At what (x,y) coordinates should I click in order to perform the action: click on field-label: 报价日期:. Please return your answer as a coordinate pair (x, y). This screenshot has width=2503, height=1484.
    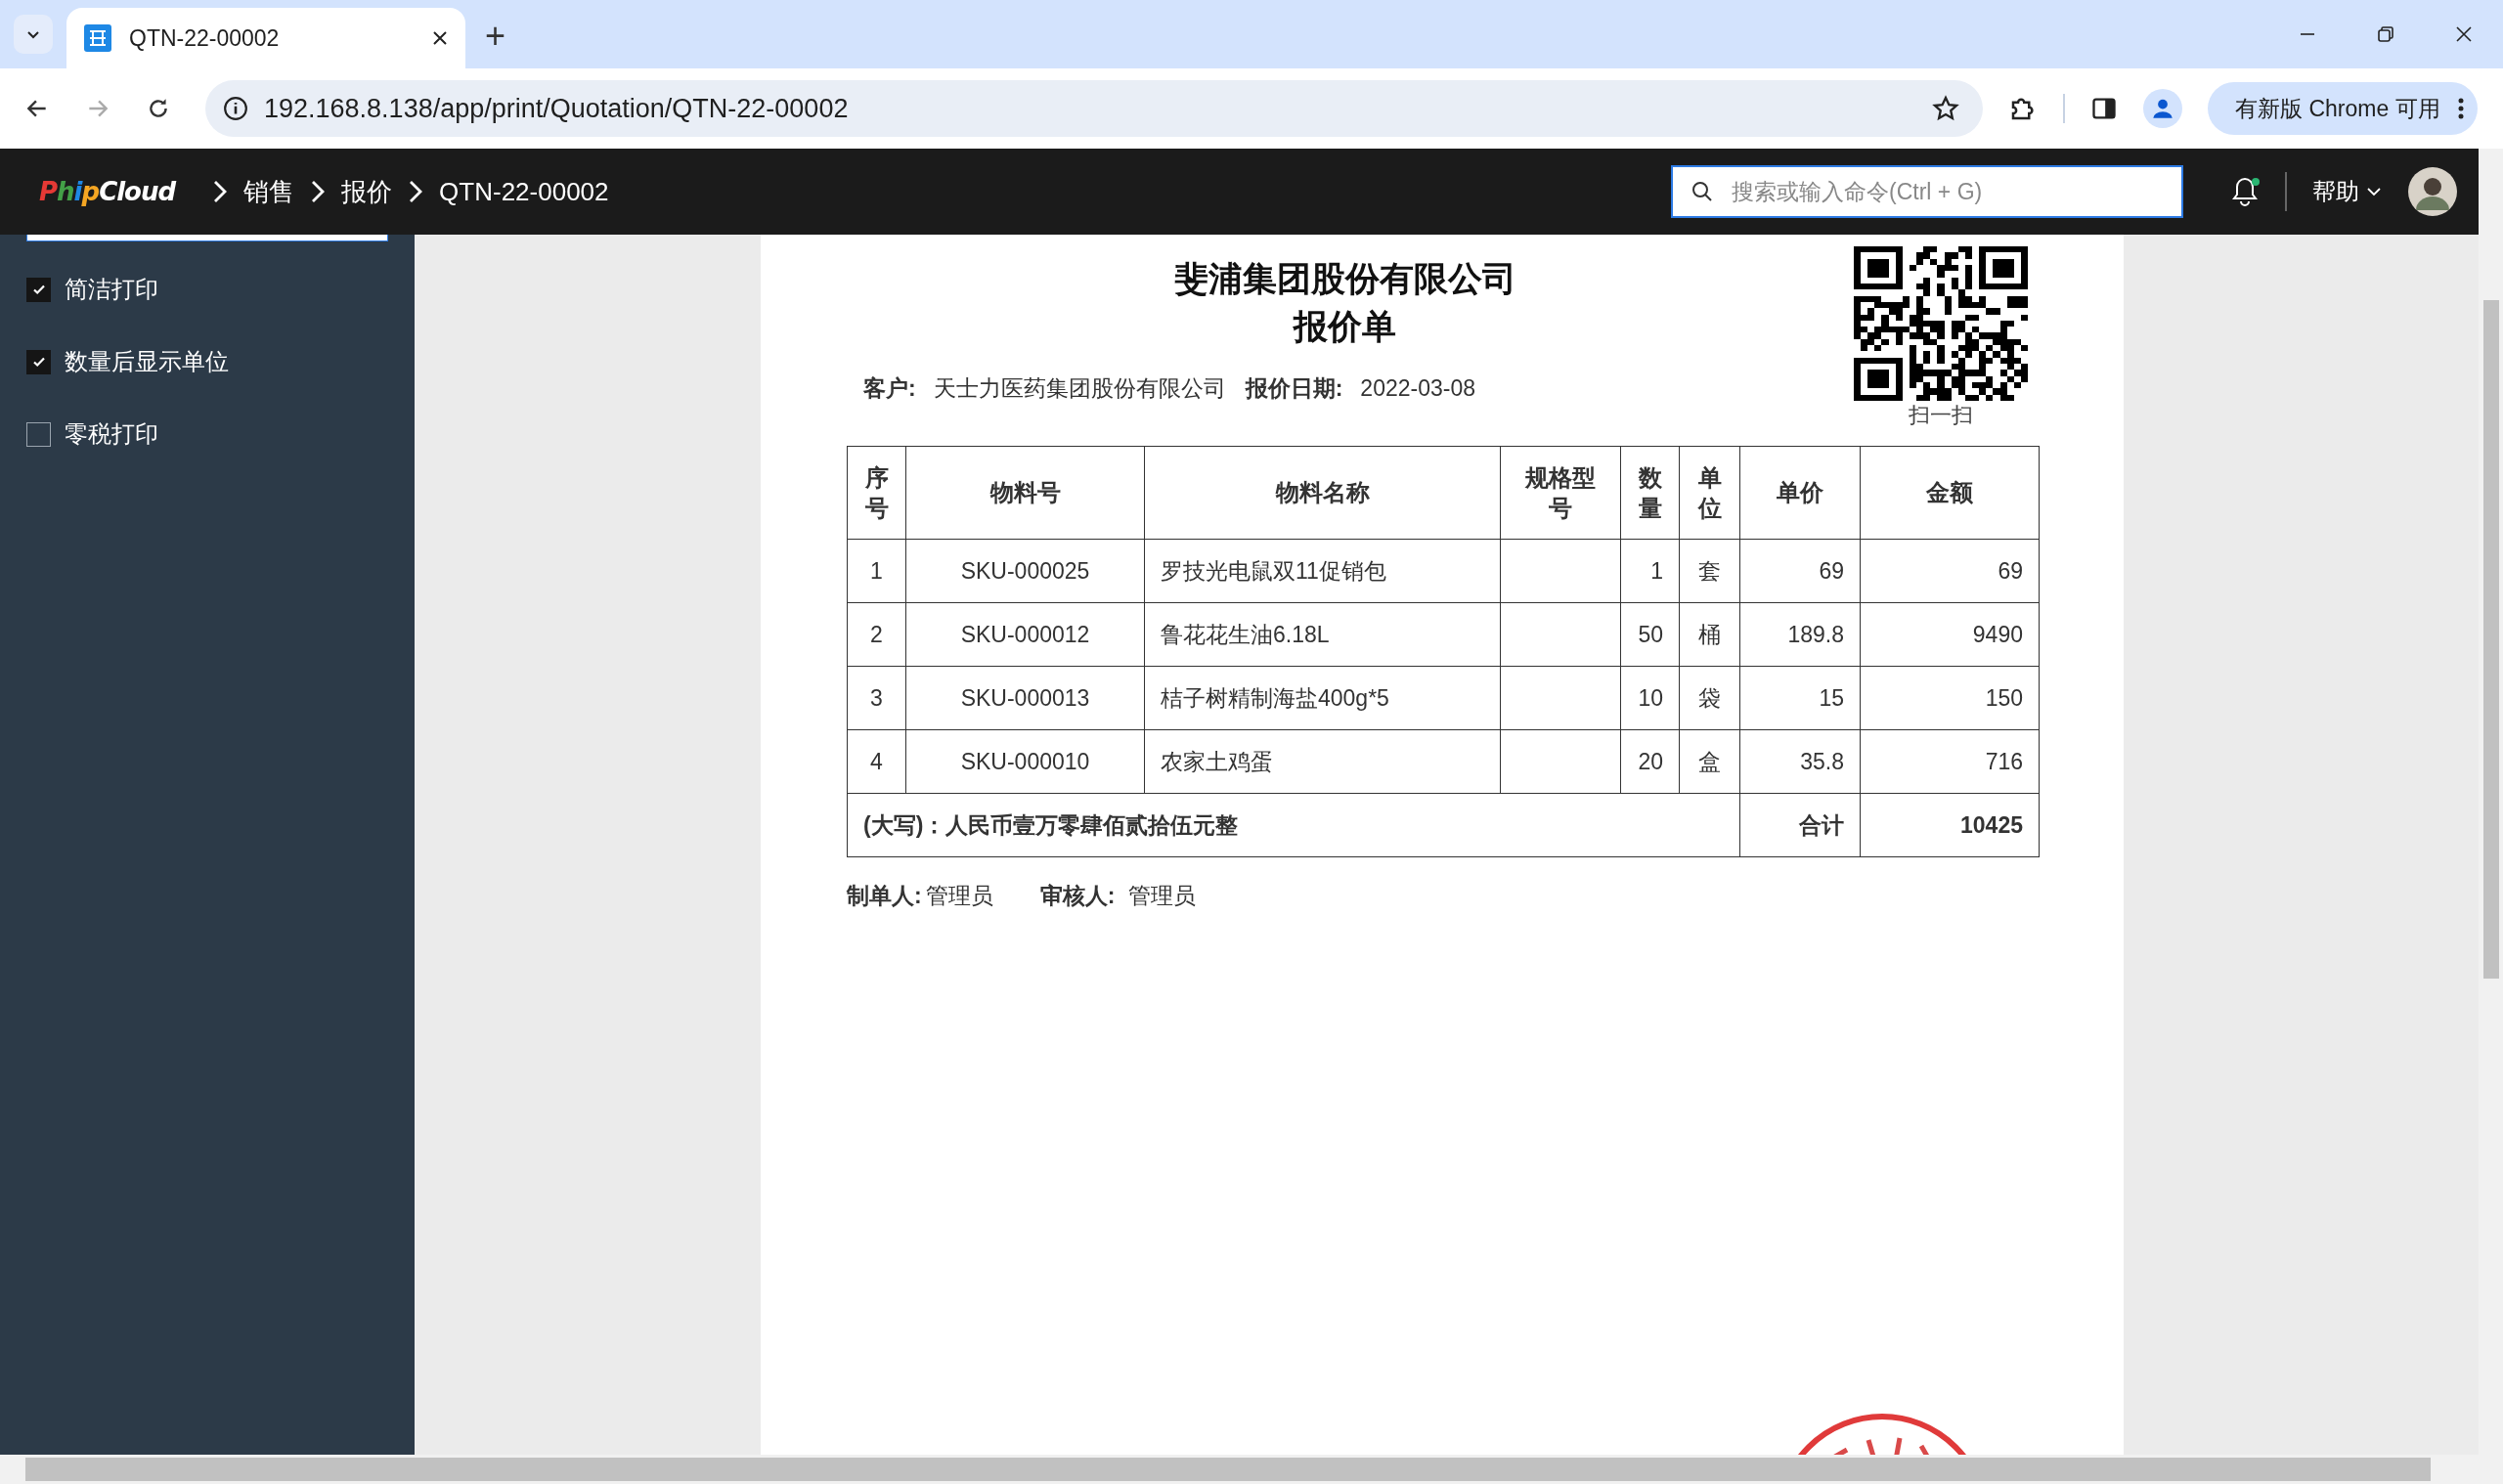
    Looking at the image, I should click on (1294, 388).